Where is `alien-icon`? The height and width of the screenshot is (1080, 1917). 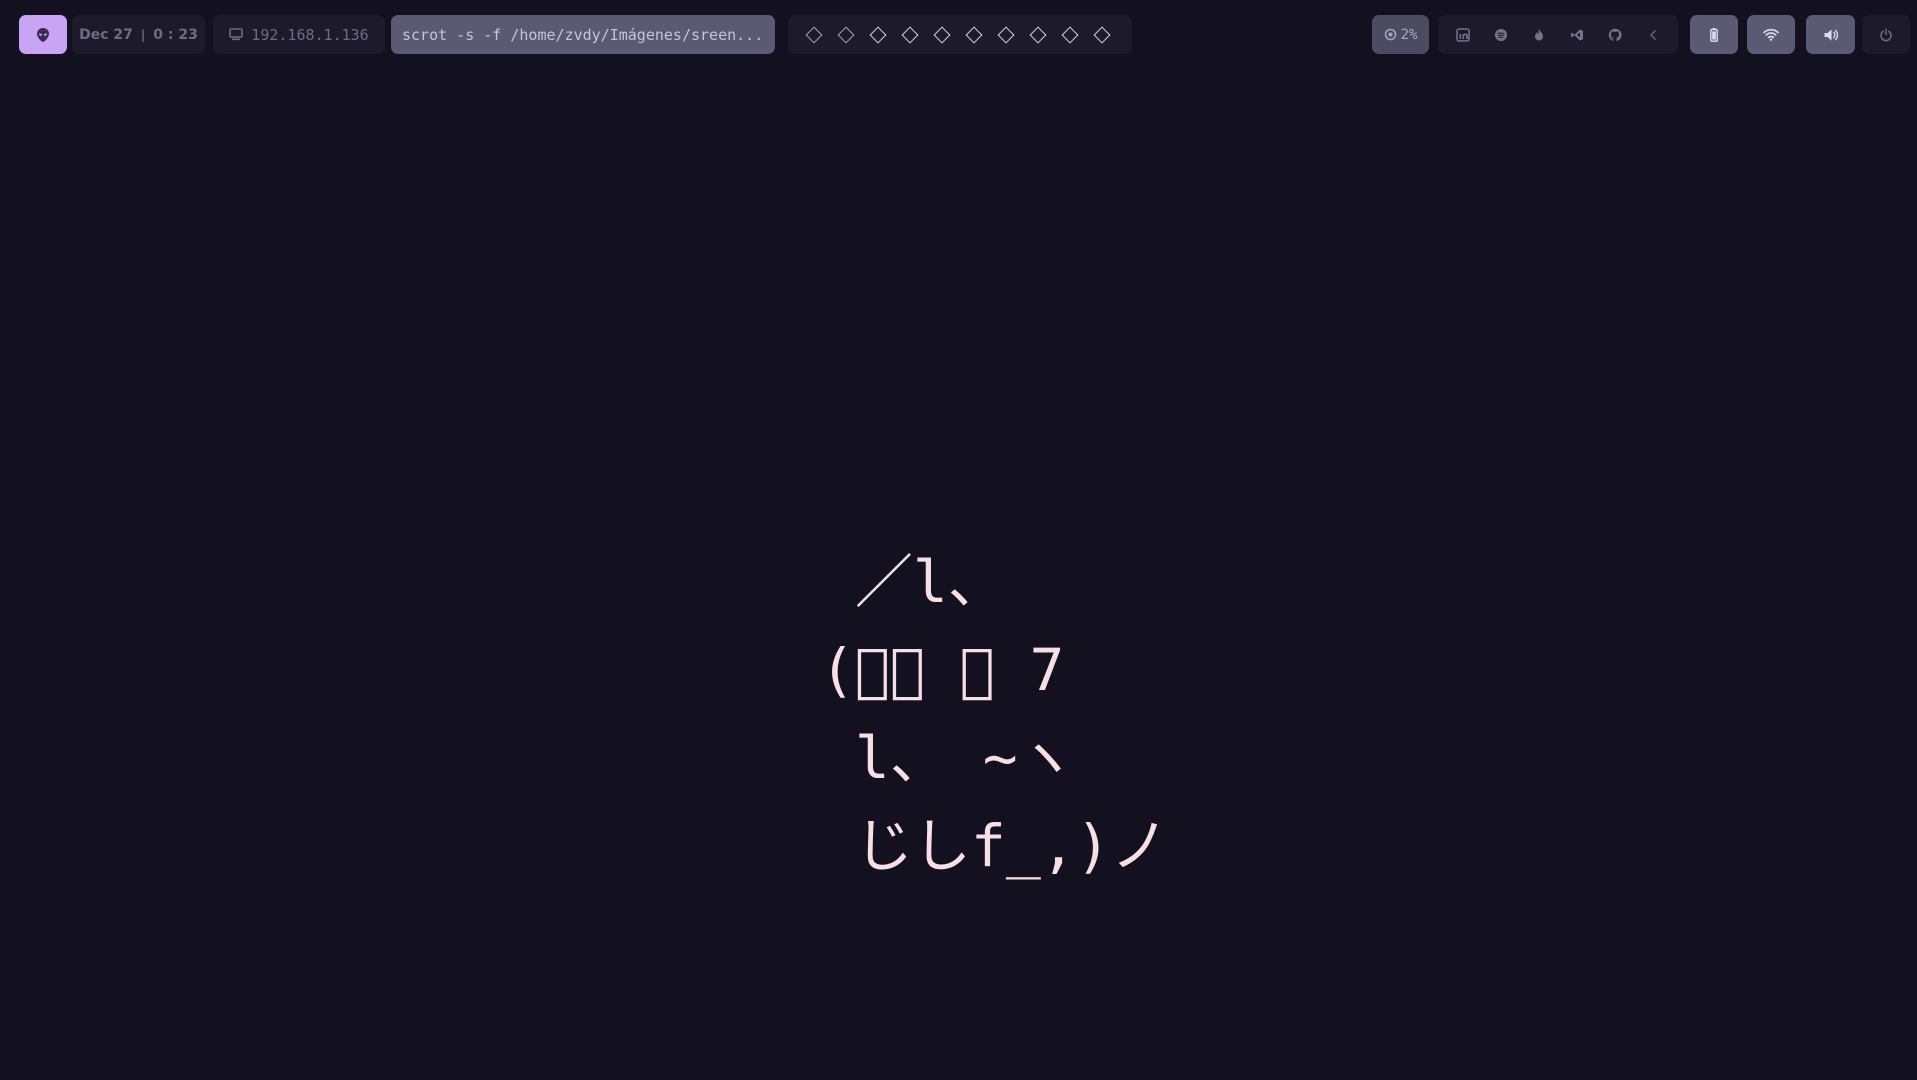 alien-icon is located at coordinates (43, 34).